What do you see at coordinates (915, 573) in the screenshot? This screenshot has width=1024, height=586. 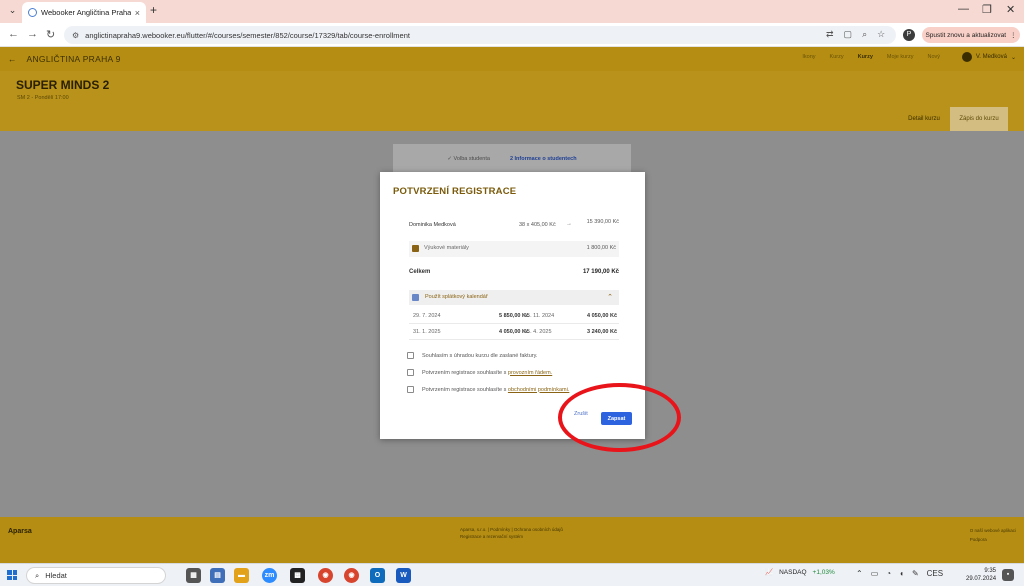 I see `pen-icon: ✎` at bounding box center [915, 573].